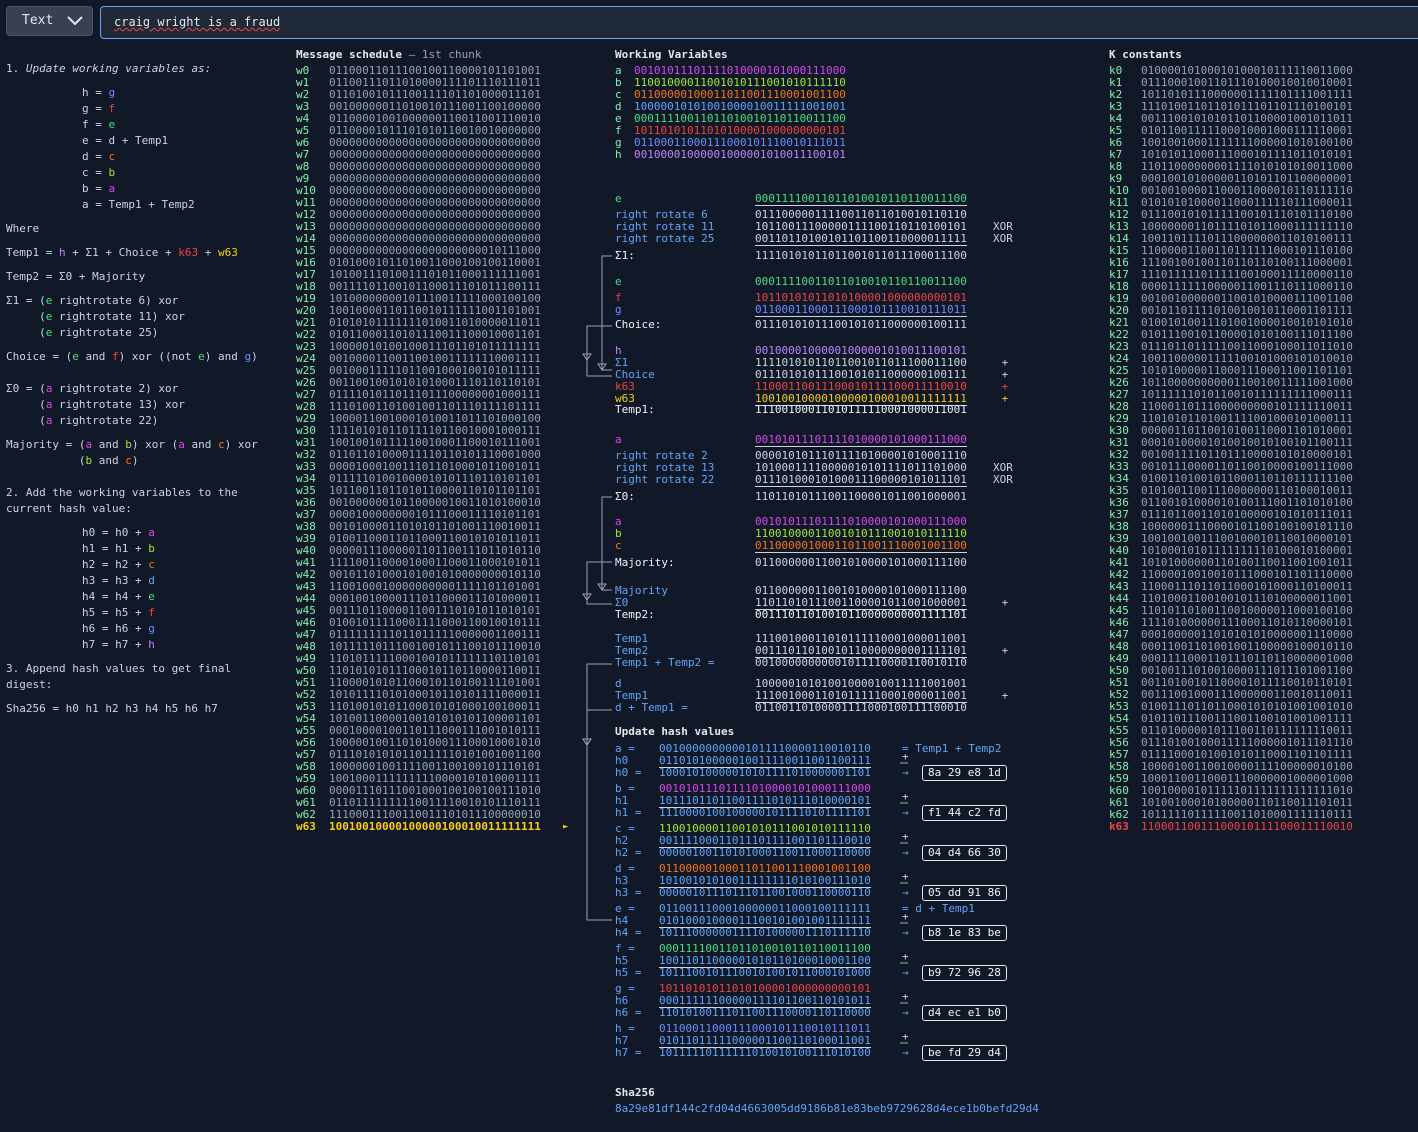 This screenshot has width=1418, height=1132. I want to click on step3-heading-line1: 3. Append hash values to get final, so click(119, 668).